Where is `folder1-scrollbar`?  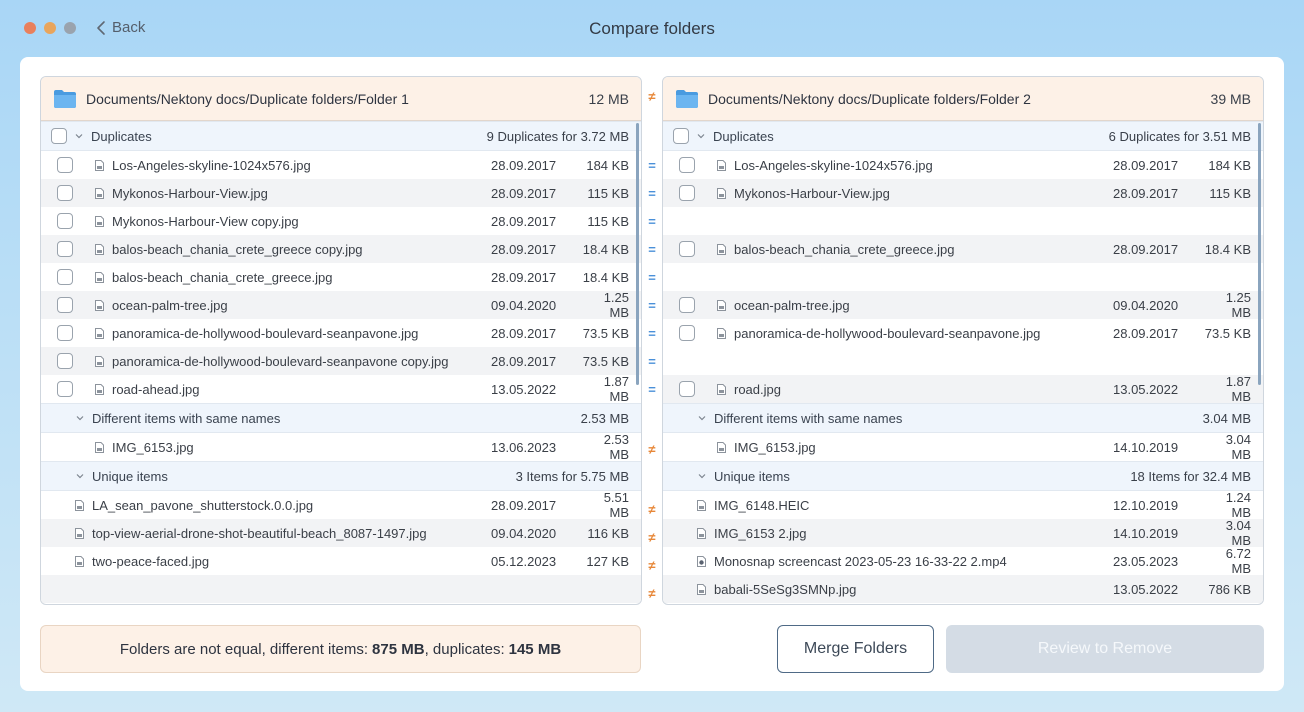
folder1-scrollbar is located at coordinates (637, 254).